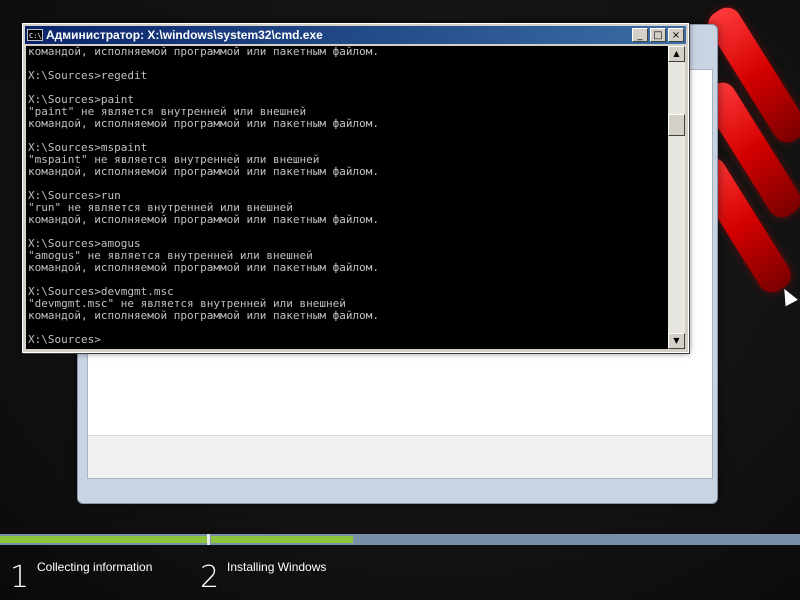  Describe the element at coordinates (676, 35) in the screenshot. I see `close-button: ×` at that location.